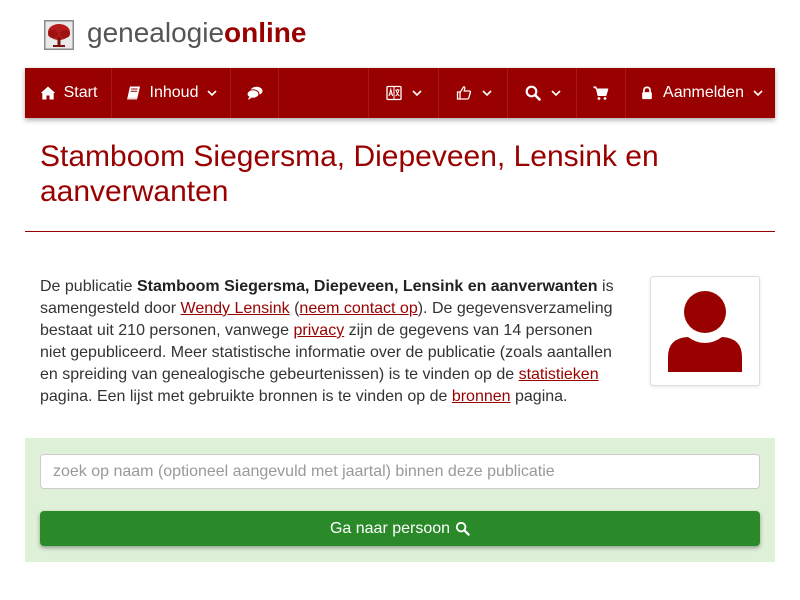  I want to click on home-icon, so click(48, 93).